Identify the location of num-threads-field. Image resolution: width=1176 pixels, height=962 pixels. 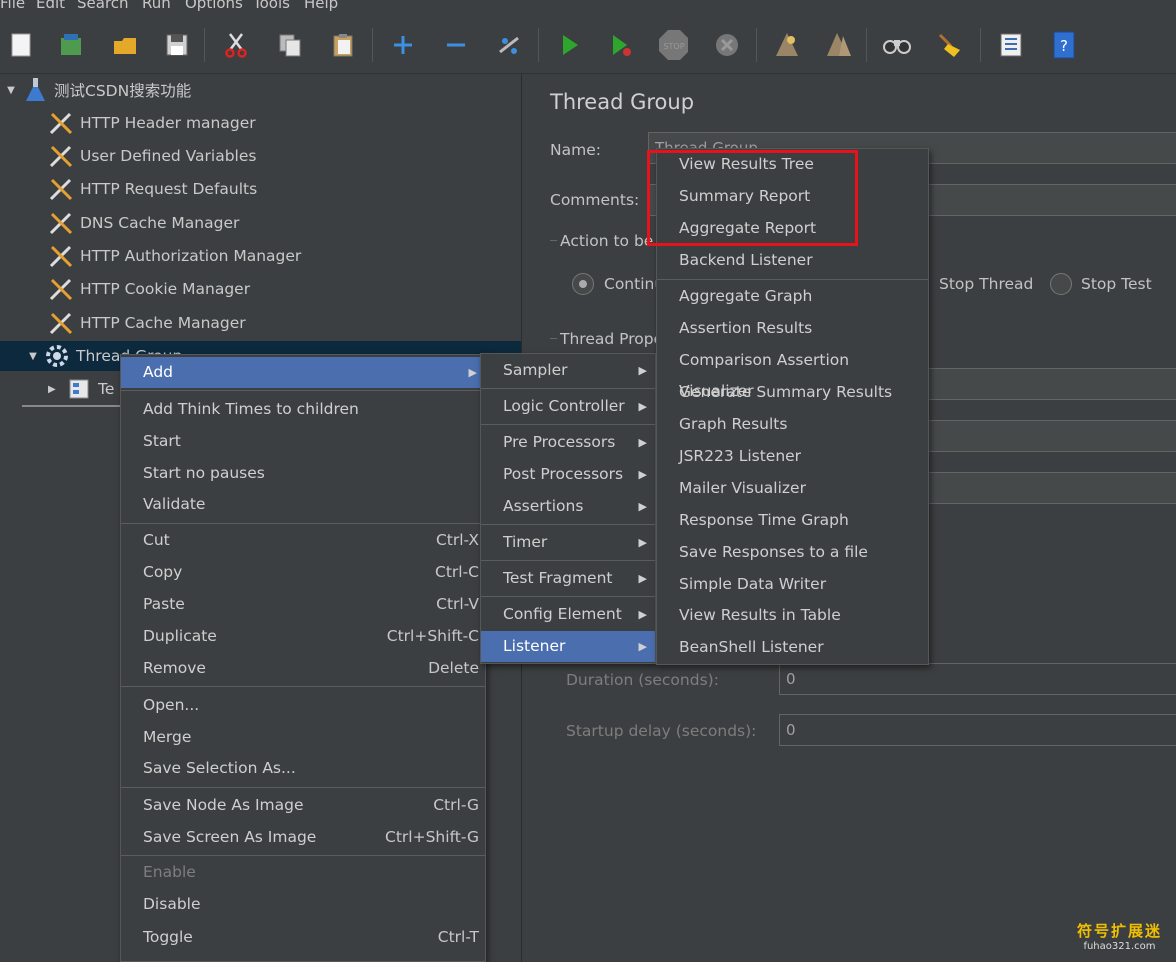
(1050, 384).